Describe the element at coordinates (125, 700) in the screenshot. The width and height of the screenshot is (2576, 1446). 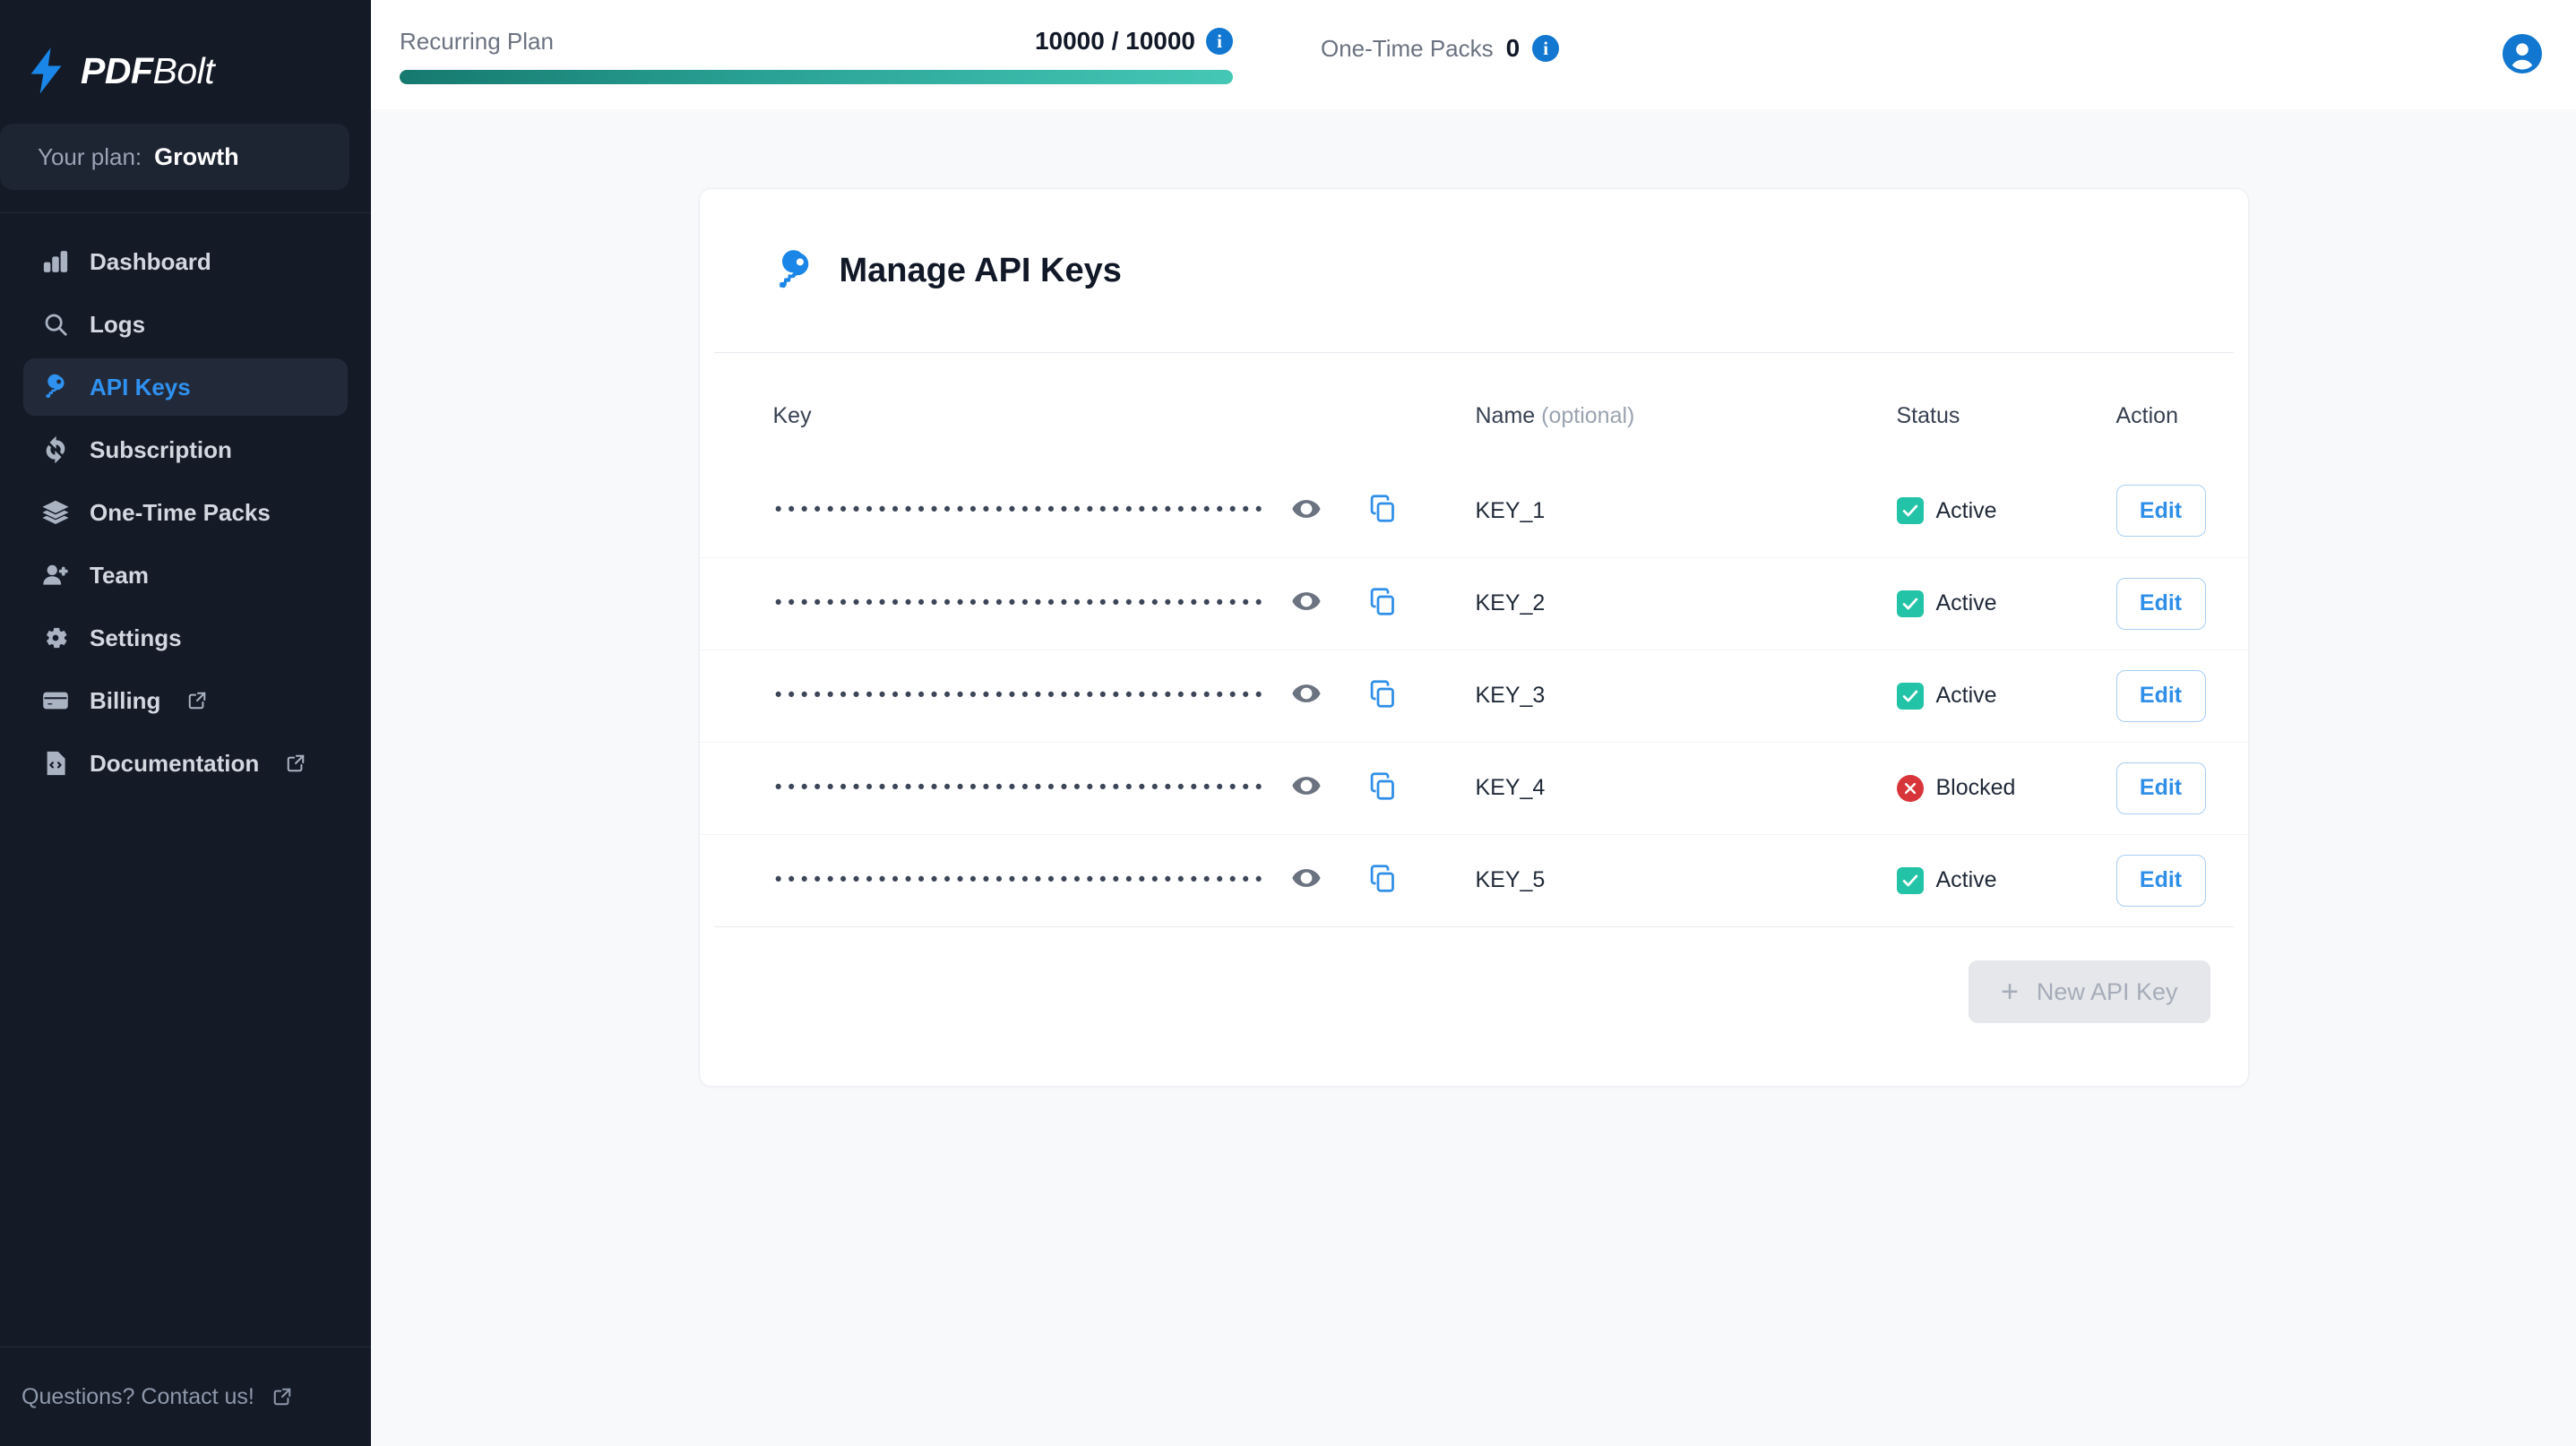
I see `sidebar-item-label: Billing` at that location.